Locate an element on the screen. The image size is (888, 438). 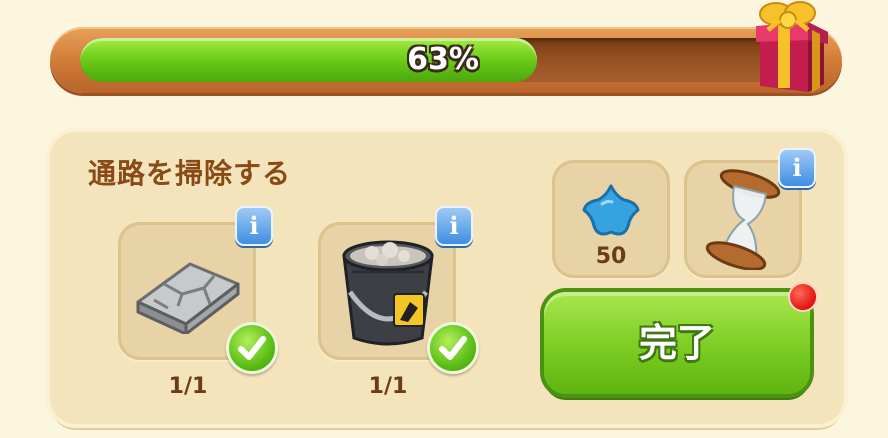
hourglass-icon is located at coordinates (743, 219).